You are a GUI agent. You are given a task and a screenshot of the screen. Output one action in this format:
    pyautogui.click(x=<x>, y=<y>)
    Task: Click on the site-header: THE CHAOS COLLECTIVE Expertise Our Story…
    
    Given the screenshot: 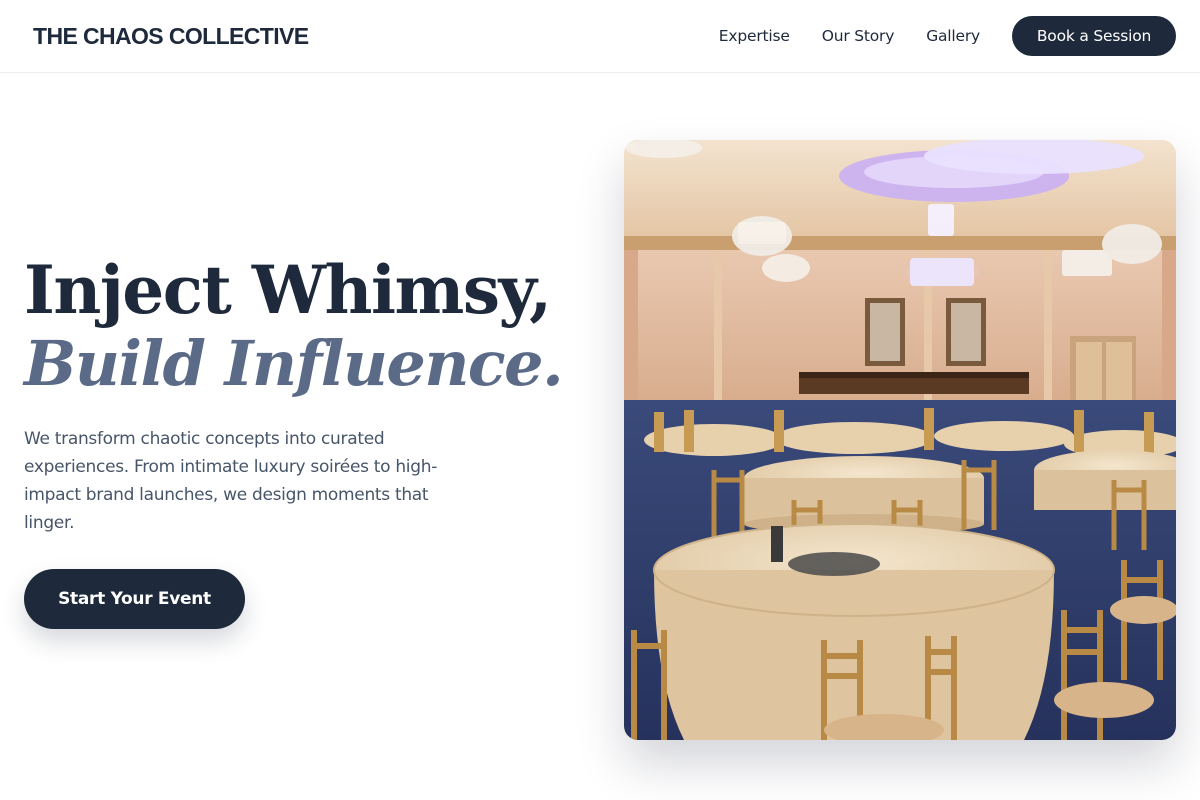 What is the action you would take?
    pyautogui.click(x=600, y=36)
    